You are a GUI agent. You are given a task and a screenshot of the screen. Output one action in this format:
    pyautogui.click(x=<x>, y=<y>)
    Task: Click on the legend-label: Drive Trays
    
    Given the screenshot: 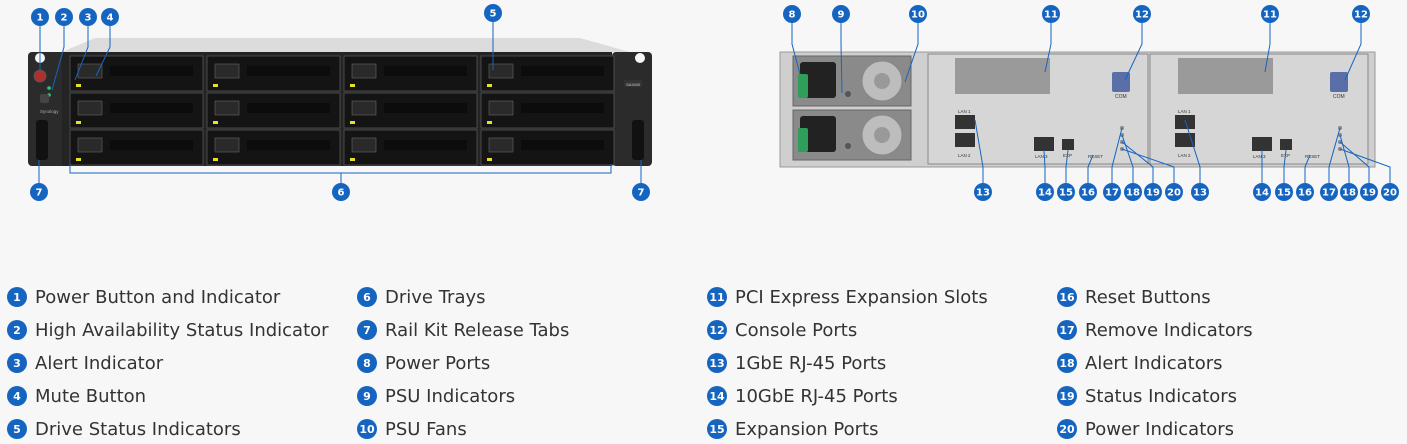 What is the action you would take?
    pyautogui.click(x=435, y=297)
    